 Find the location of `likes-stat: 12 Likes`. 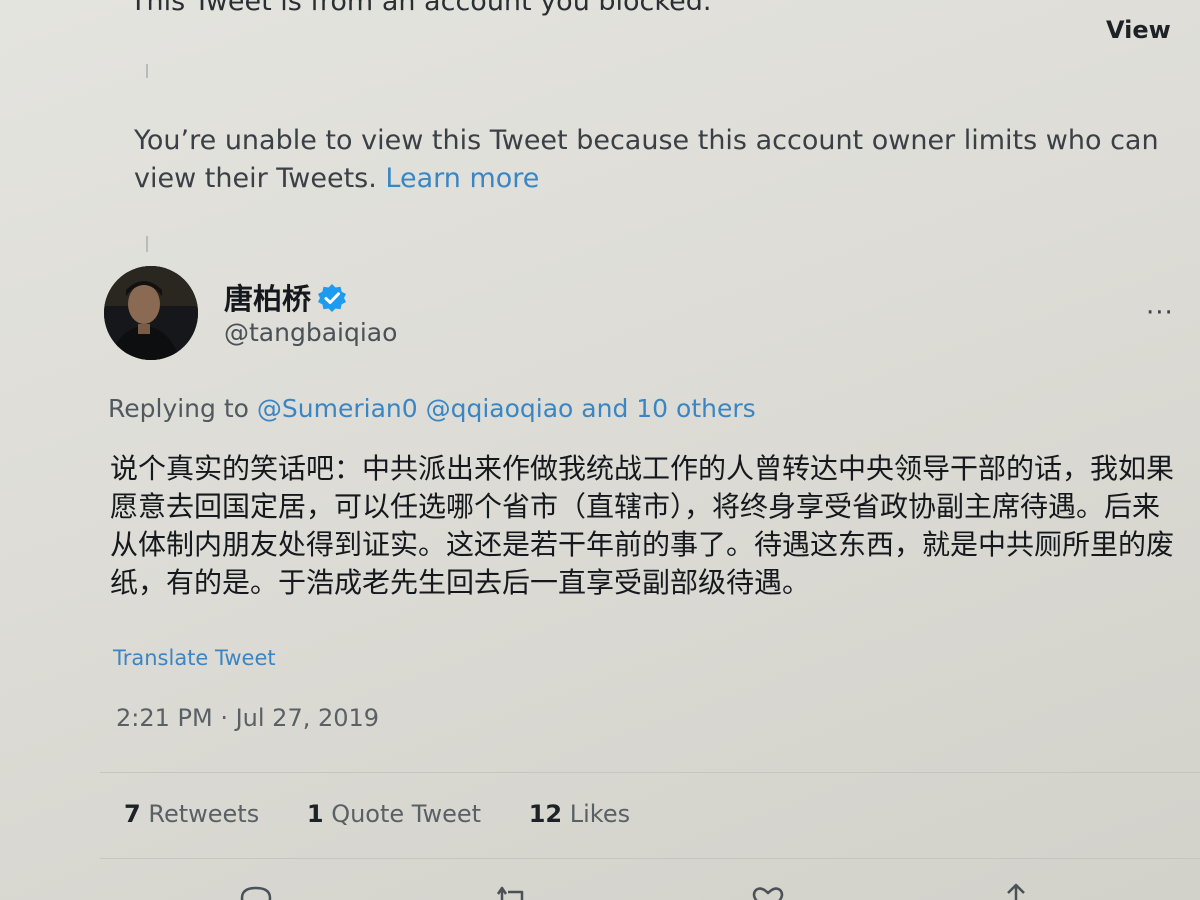

likes-stat: 12 Likes is located at coordinates (579, 814).